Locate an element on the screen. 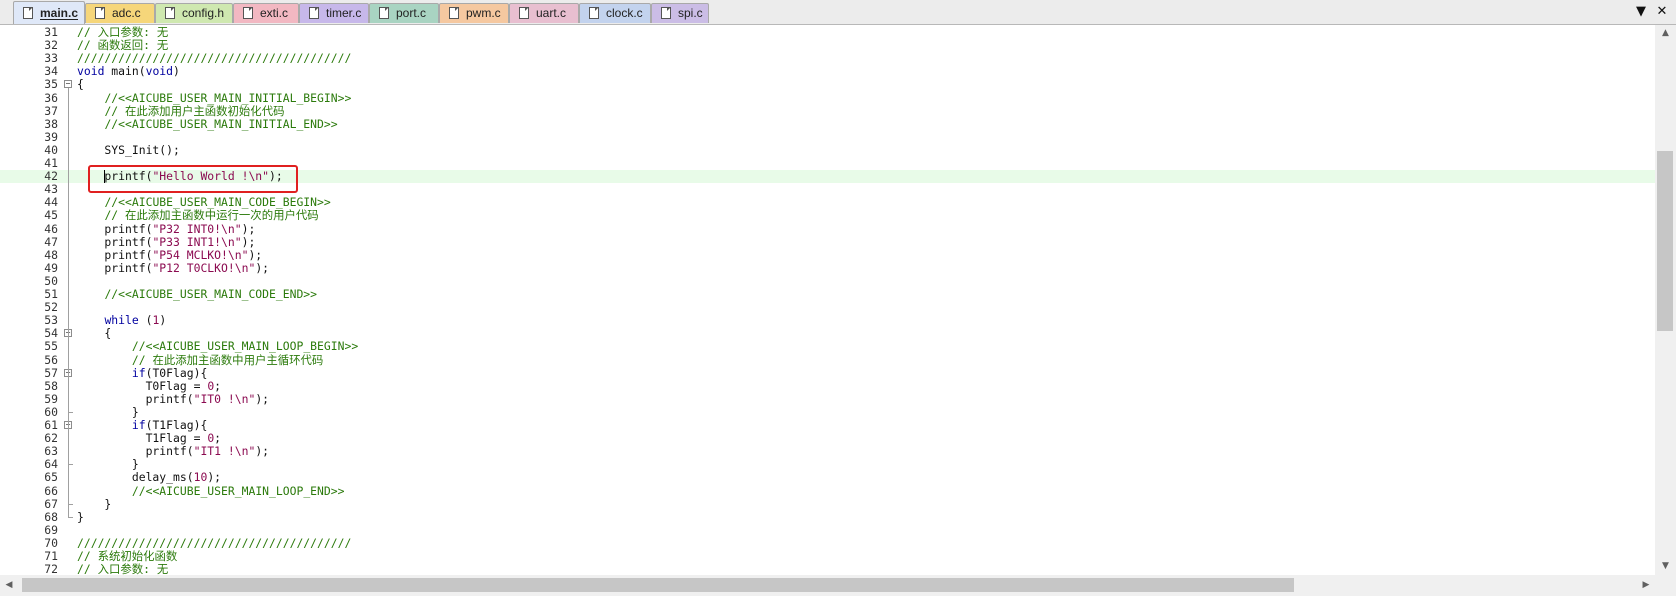 The image size is (1676, 596). line-number: 40 is located at coordinates (51, 149).